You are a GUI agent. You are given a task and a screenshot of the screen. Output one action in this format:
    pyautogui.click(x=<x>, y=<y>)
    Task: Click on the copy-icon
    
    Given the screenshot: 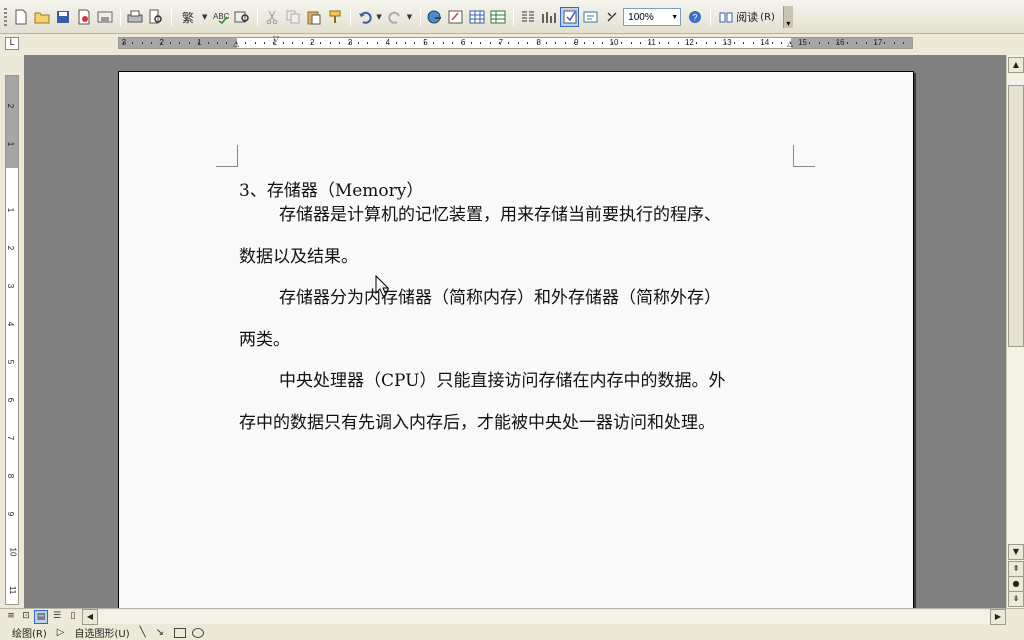 What is the action you would take?
    pyautogui.click(x=292, y=17)
    